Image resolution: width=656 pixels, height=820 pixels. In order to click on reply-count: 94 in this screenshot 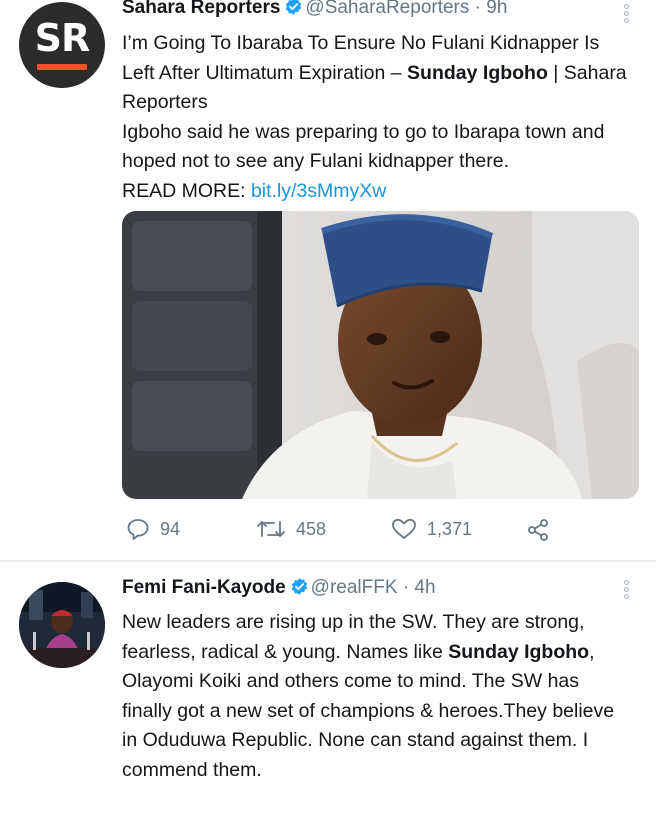, I will do `click(170, 528)`.